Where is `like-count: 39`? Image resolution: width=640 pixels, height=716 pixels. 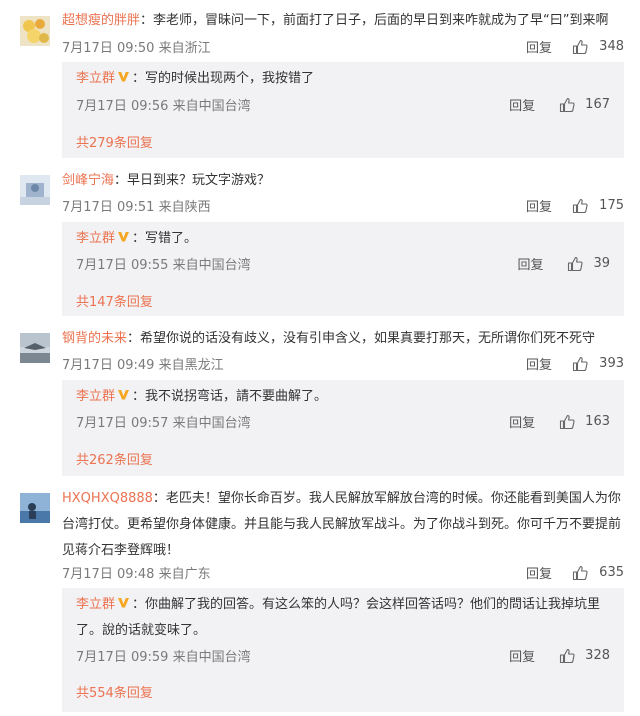 like-count: 39 is located at coordinates (601, 263).